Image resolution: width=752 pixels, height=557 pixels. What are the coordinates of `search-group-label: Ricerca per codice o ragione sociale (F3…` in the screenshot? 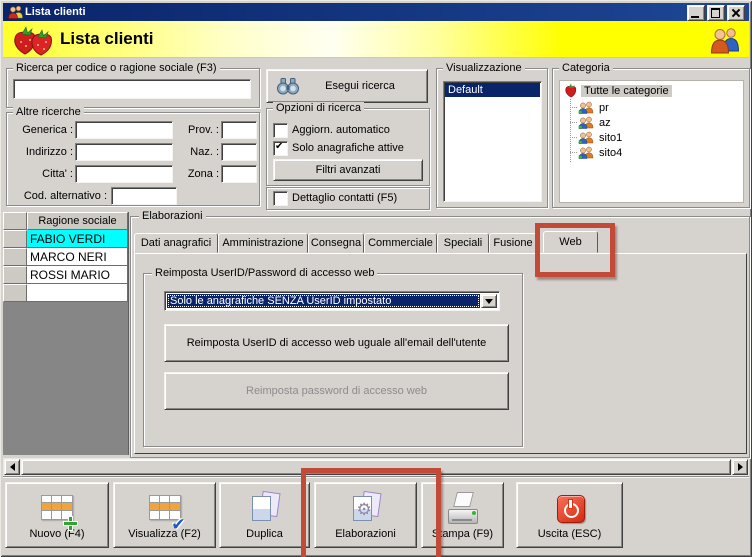 It's located at (116, 68).